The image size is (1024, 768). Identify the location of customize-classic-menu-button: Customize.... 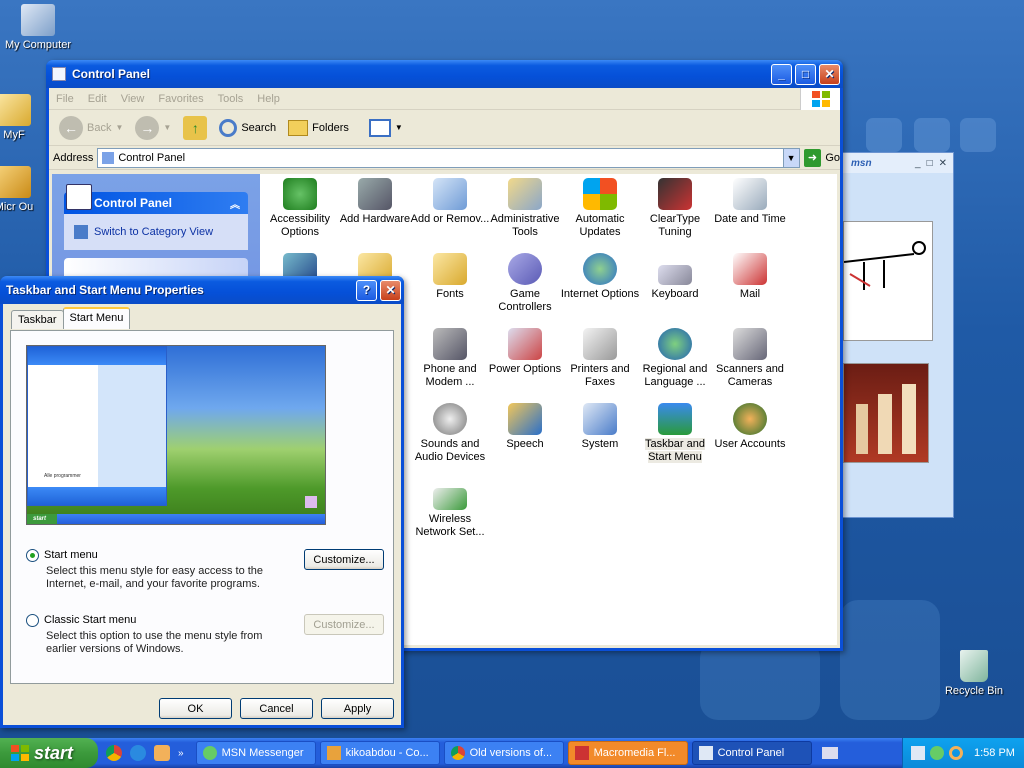
(344, 624).